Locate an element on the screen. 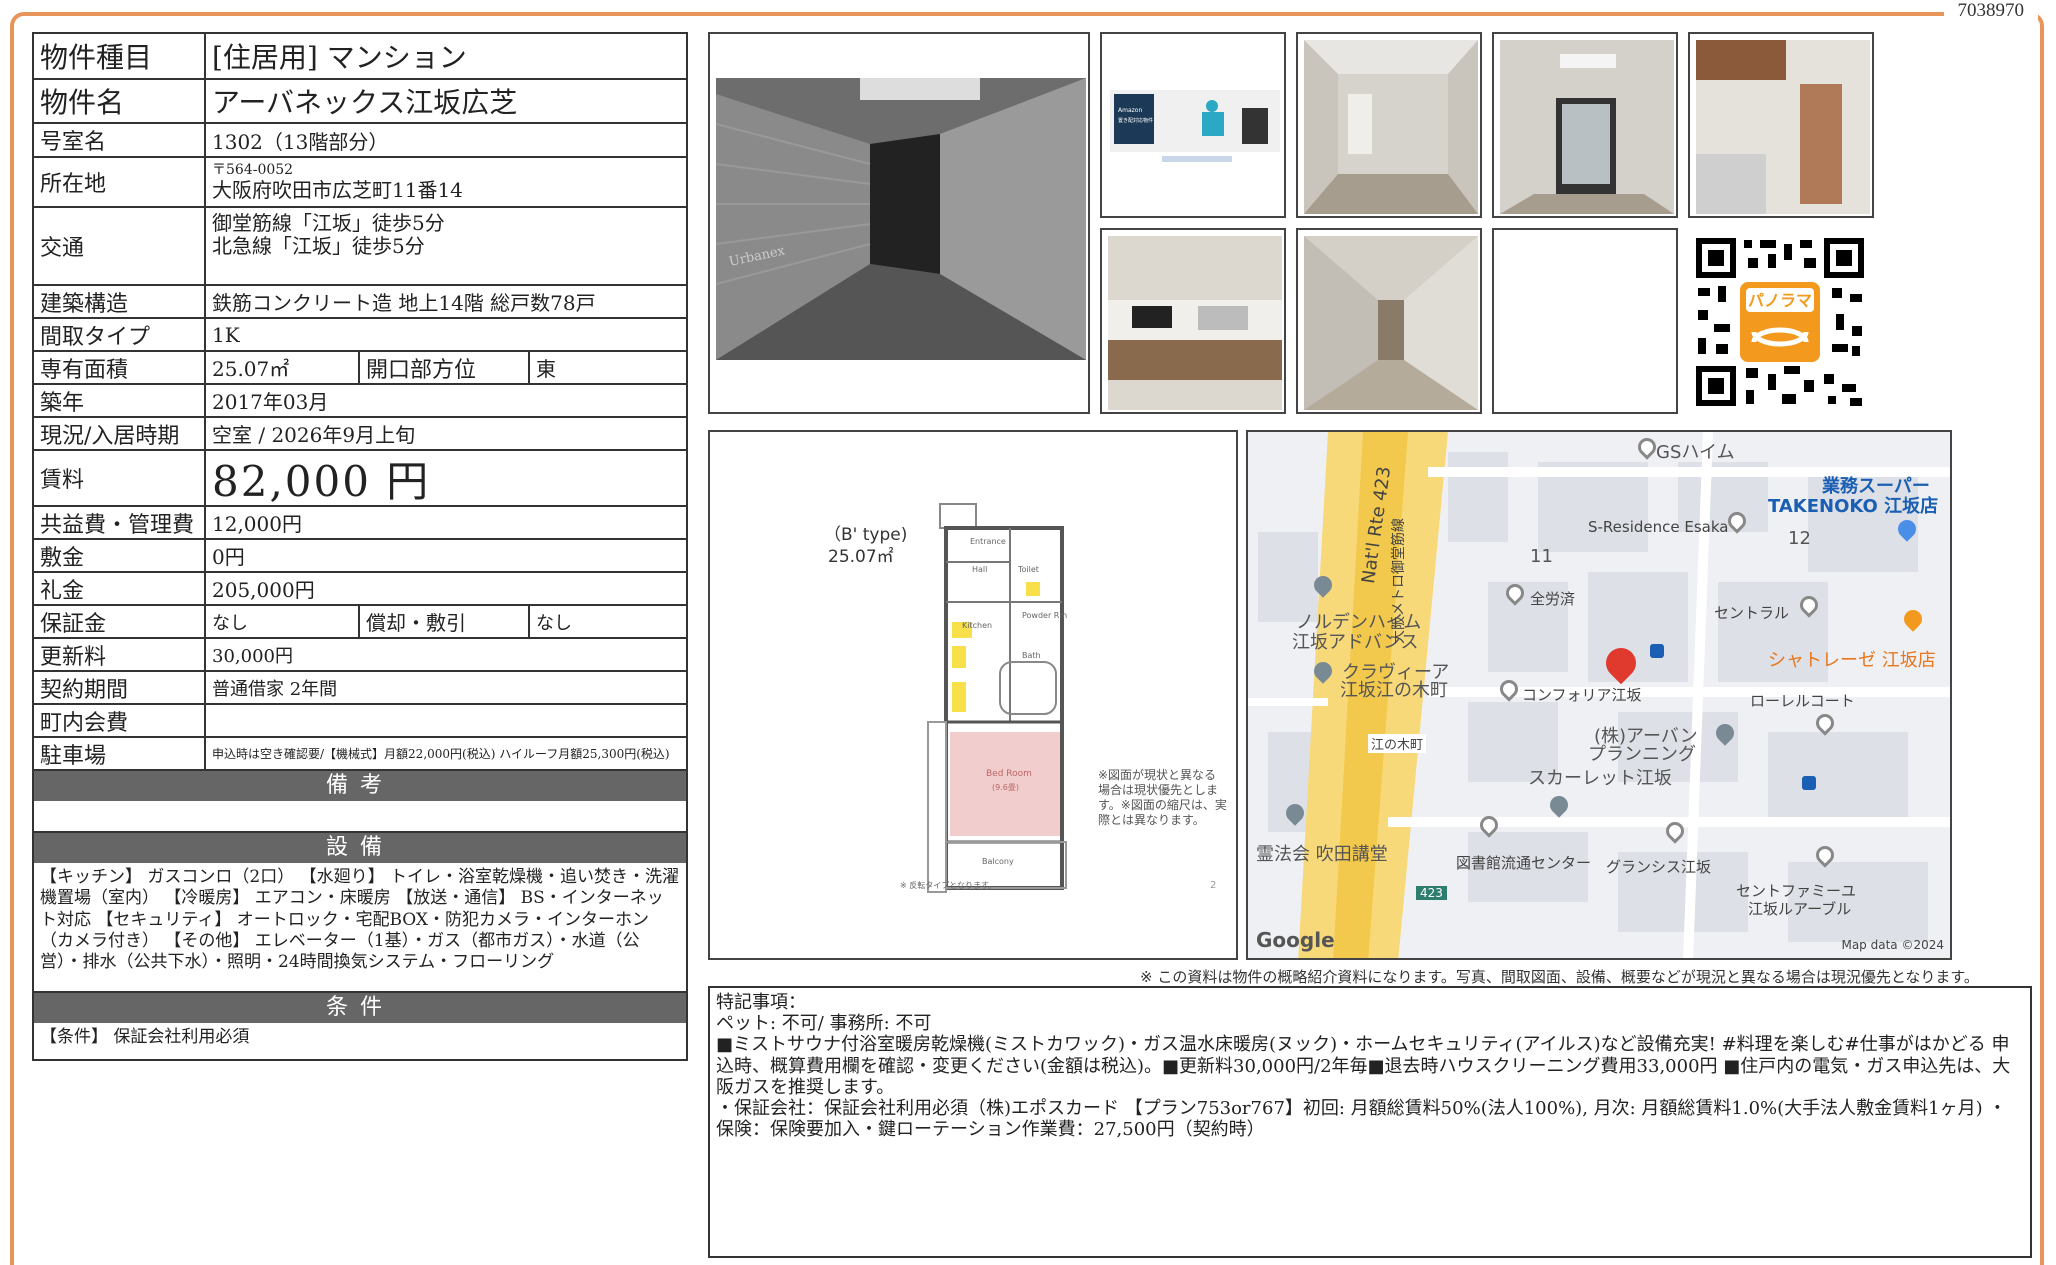  floorplan-footnote: ※ 反転タイプとなります。 is located at coordinates (948, 885).